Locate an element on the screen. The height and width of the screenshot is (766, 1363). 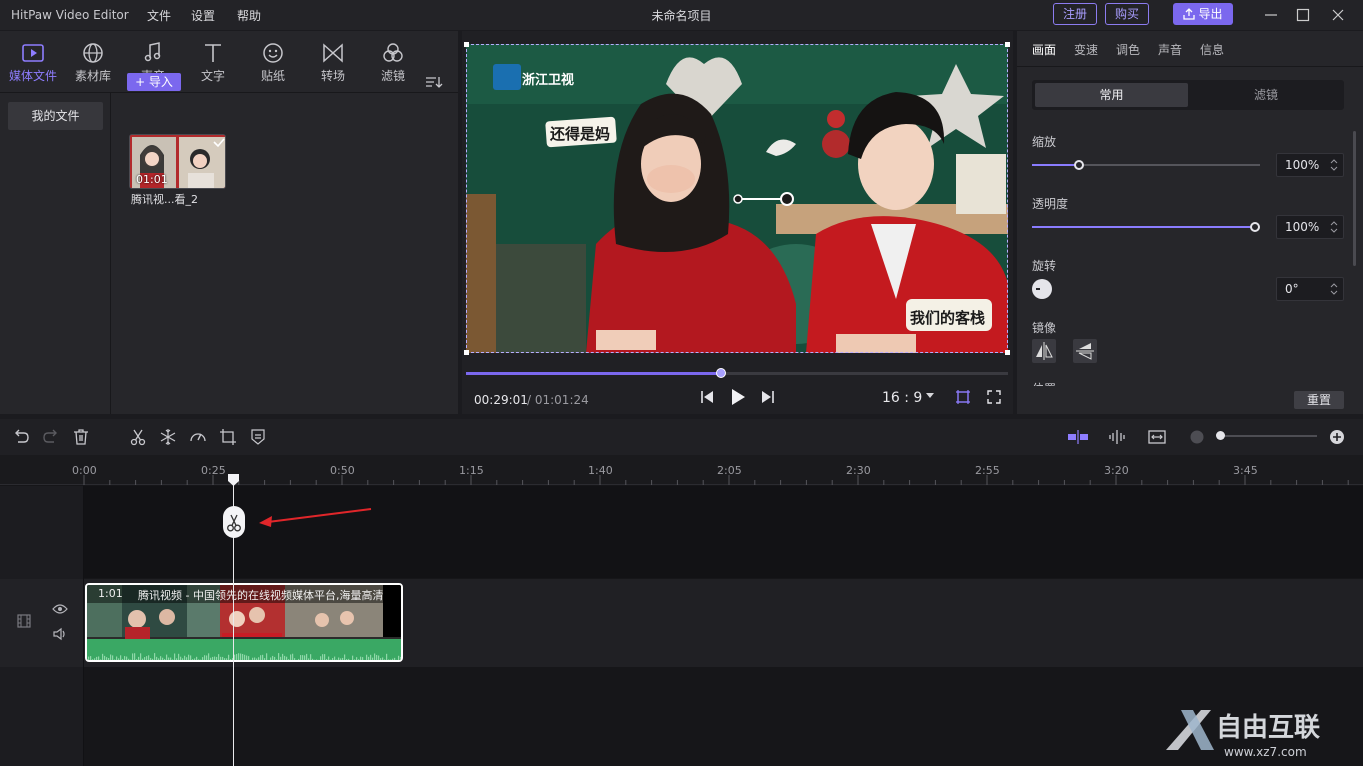
rotate-dial is located at coordinates (1042, 289).